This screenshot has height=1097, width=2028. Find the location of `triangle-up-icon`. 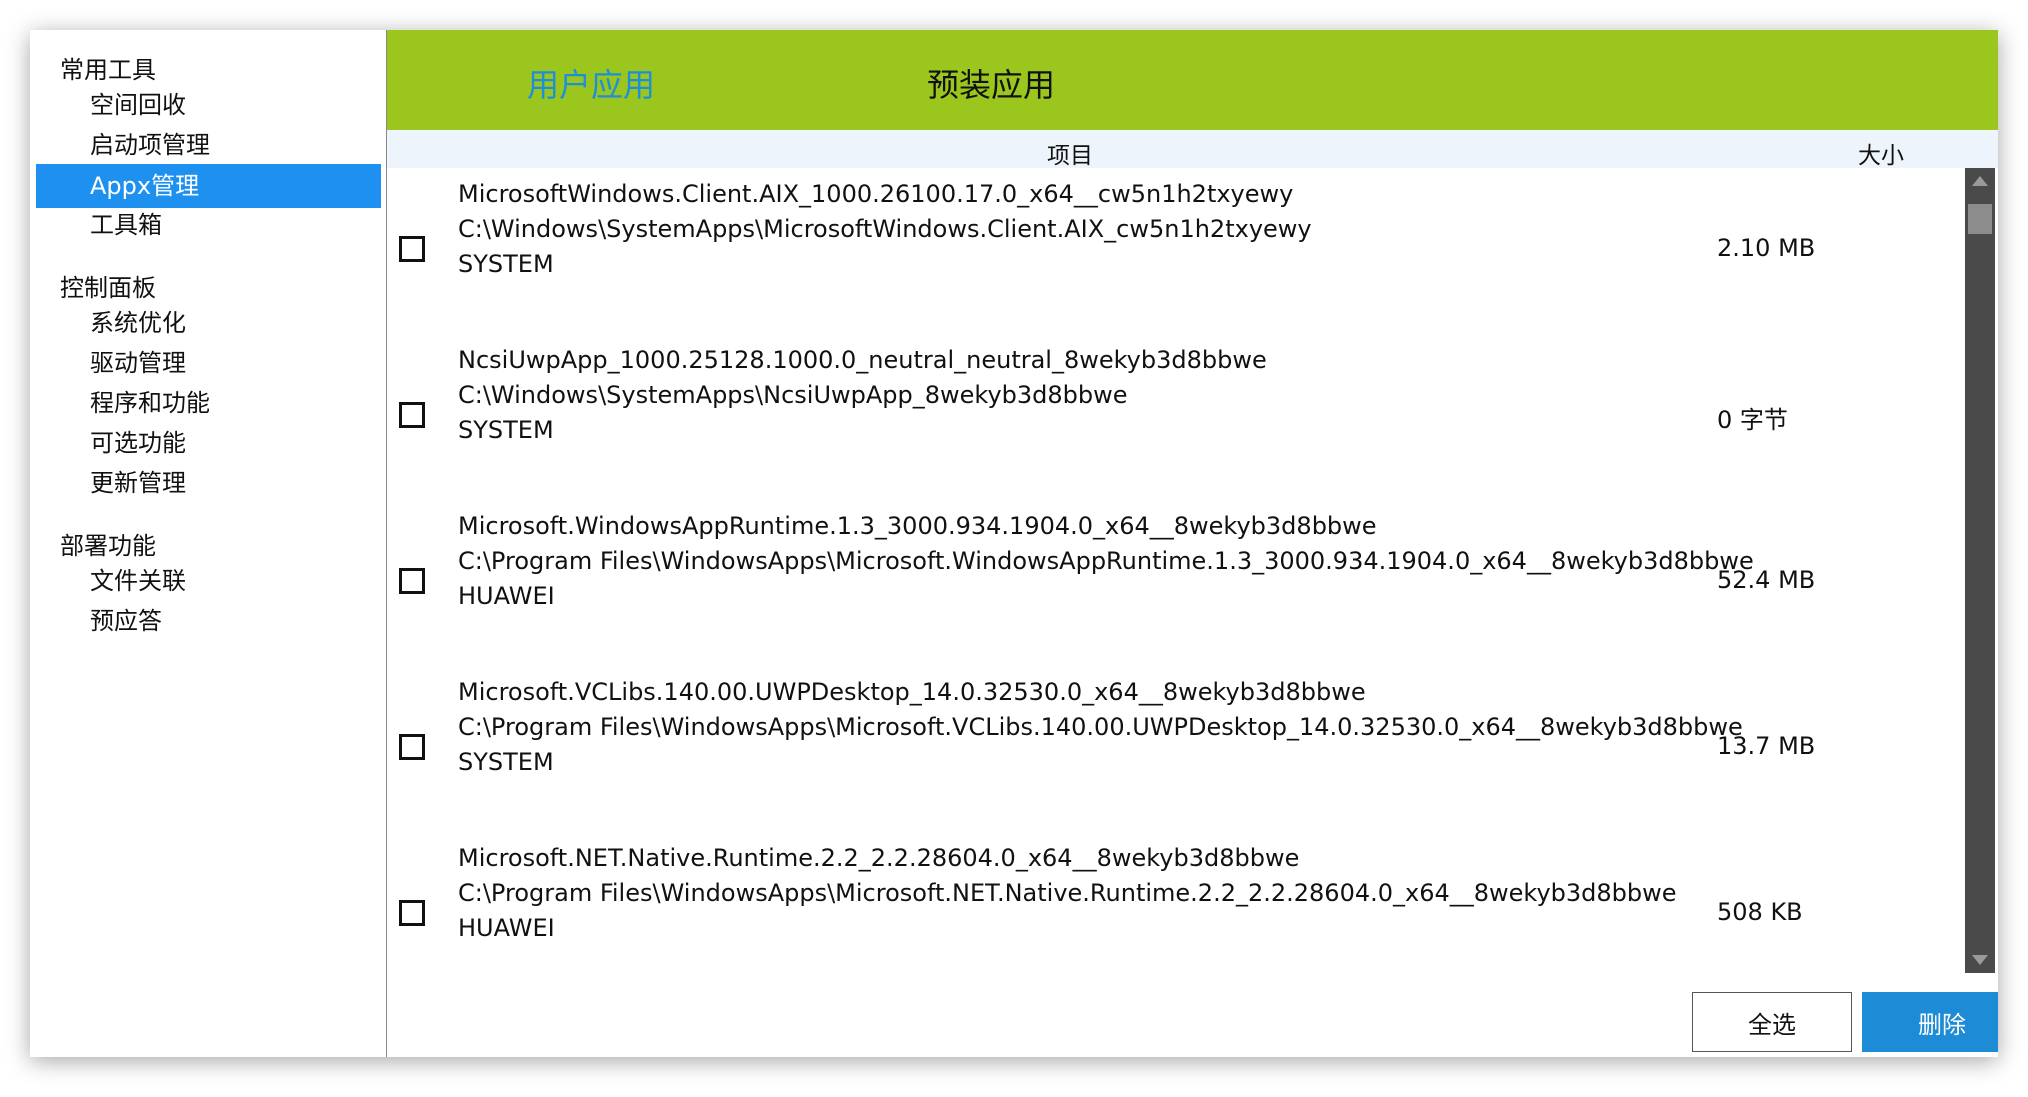

triangle-up-icon is located at coordinates (1980, 181).